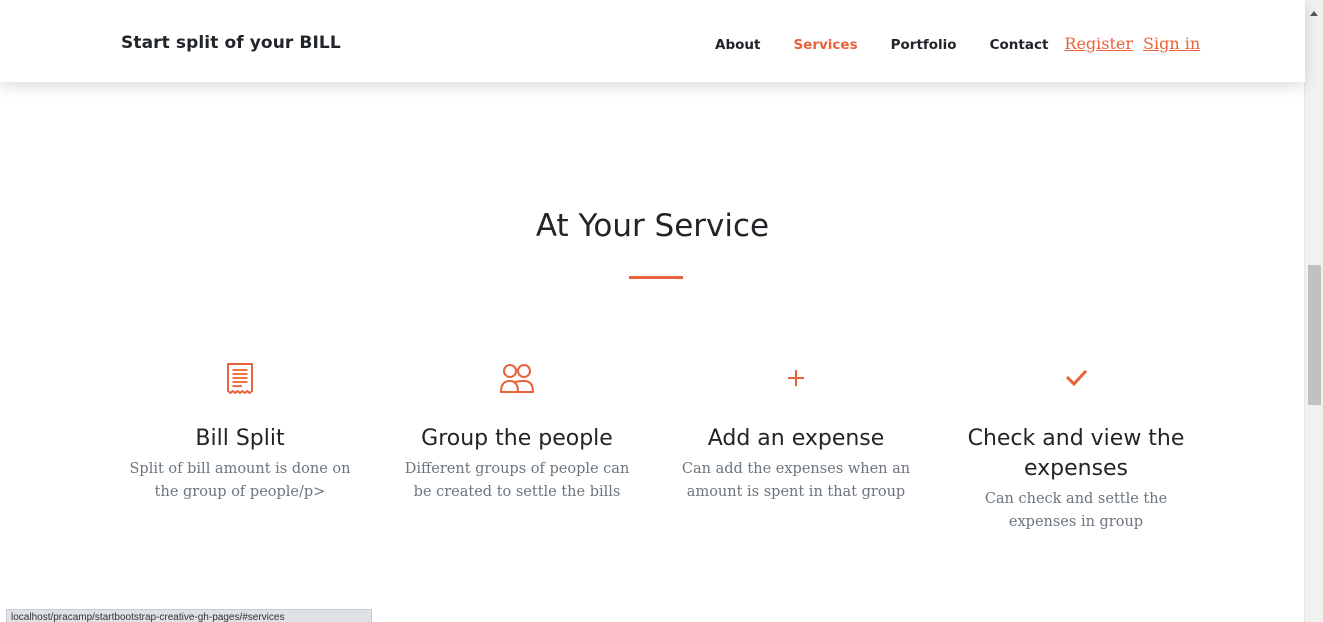 The image size is (1323, 622). I want to click on vertical-scrollbar, so click(1313, 311).